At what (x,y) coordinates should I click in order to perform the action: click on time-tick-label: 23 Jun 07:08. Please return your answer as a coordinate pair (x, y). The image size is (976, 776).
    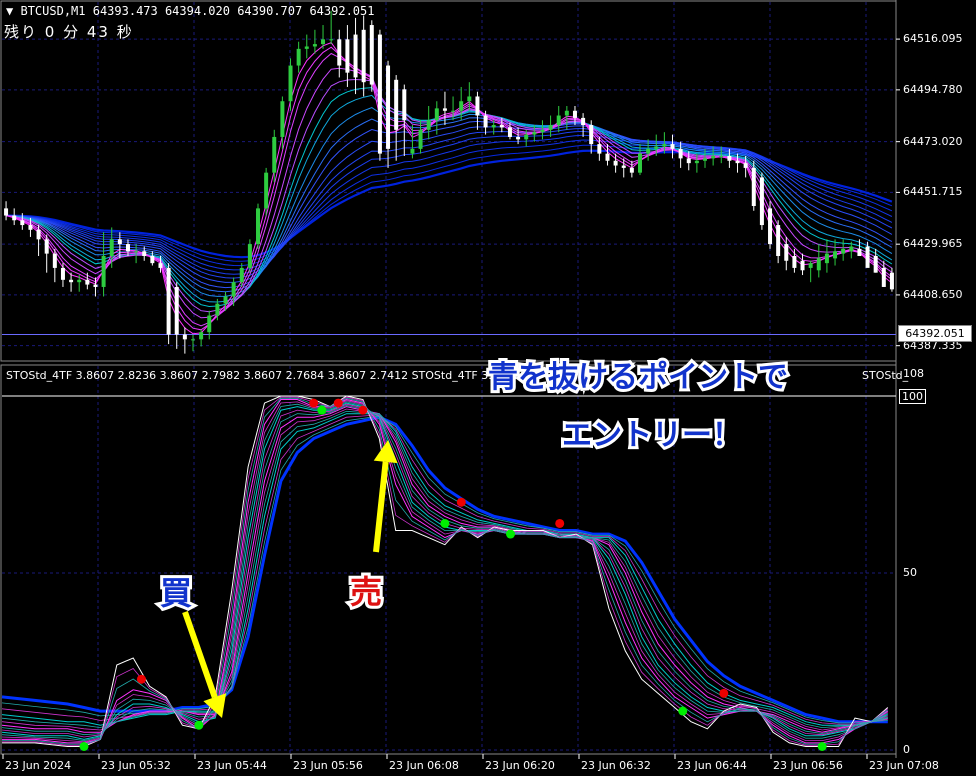
    Looking at the image, I should click on (904, 765).